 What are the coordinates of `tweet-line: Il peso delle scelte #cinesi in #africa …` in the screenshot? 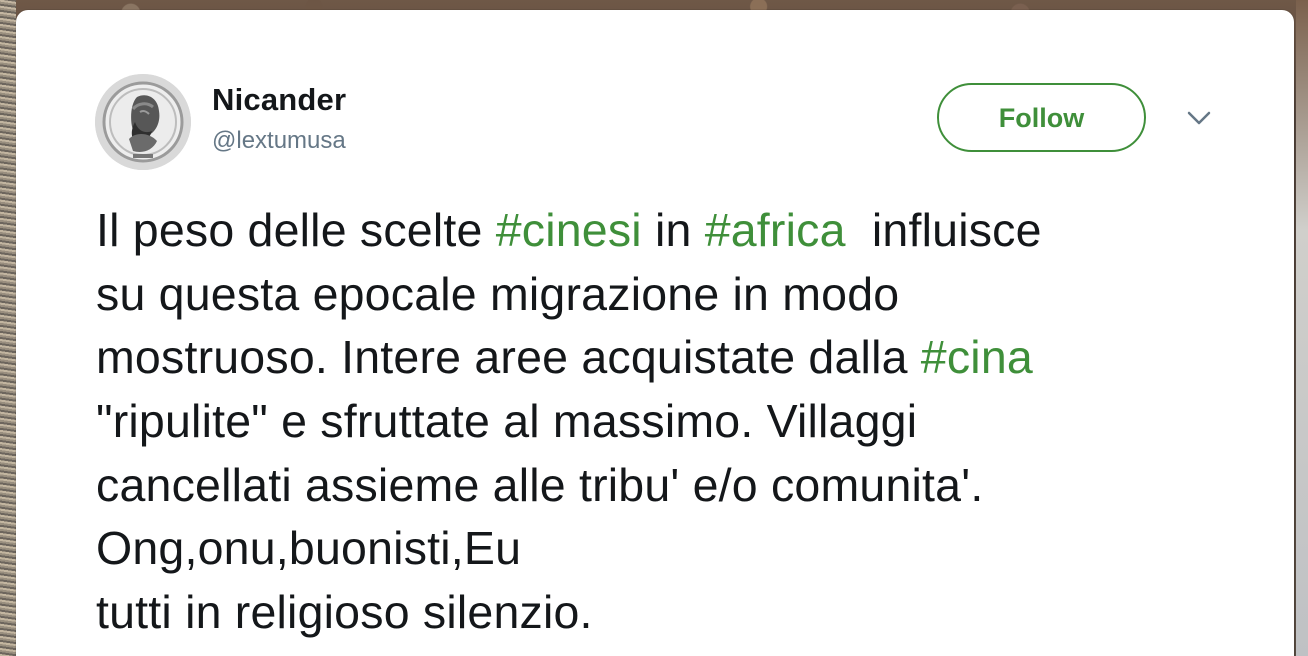 It's located at (686, 231).